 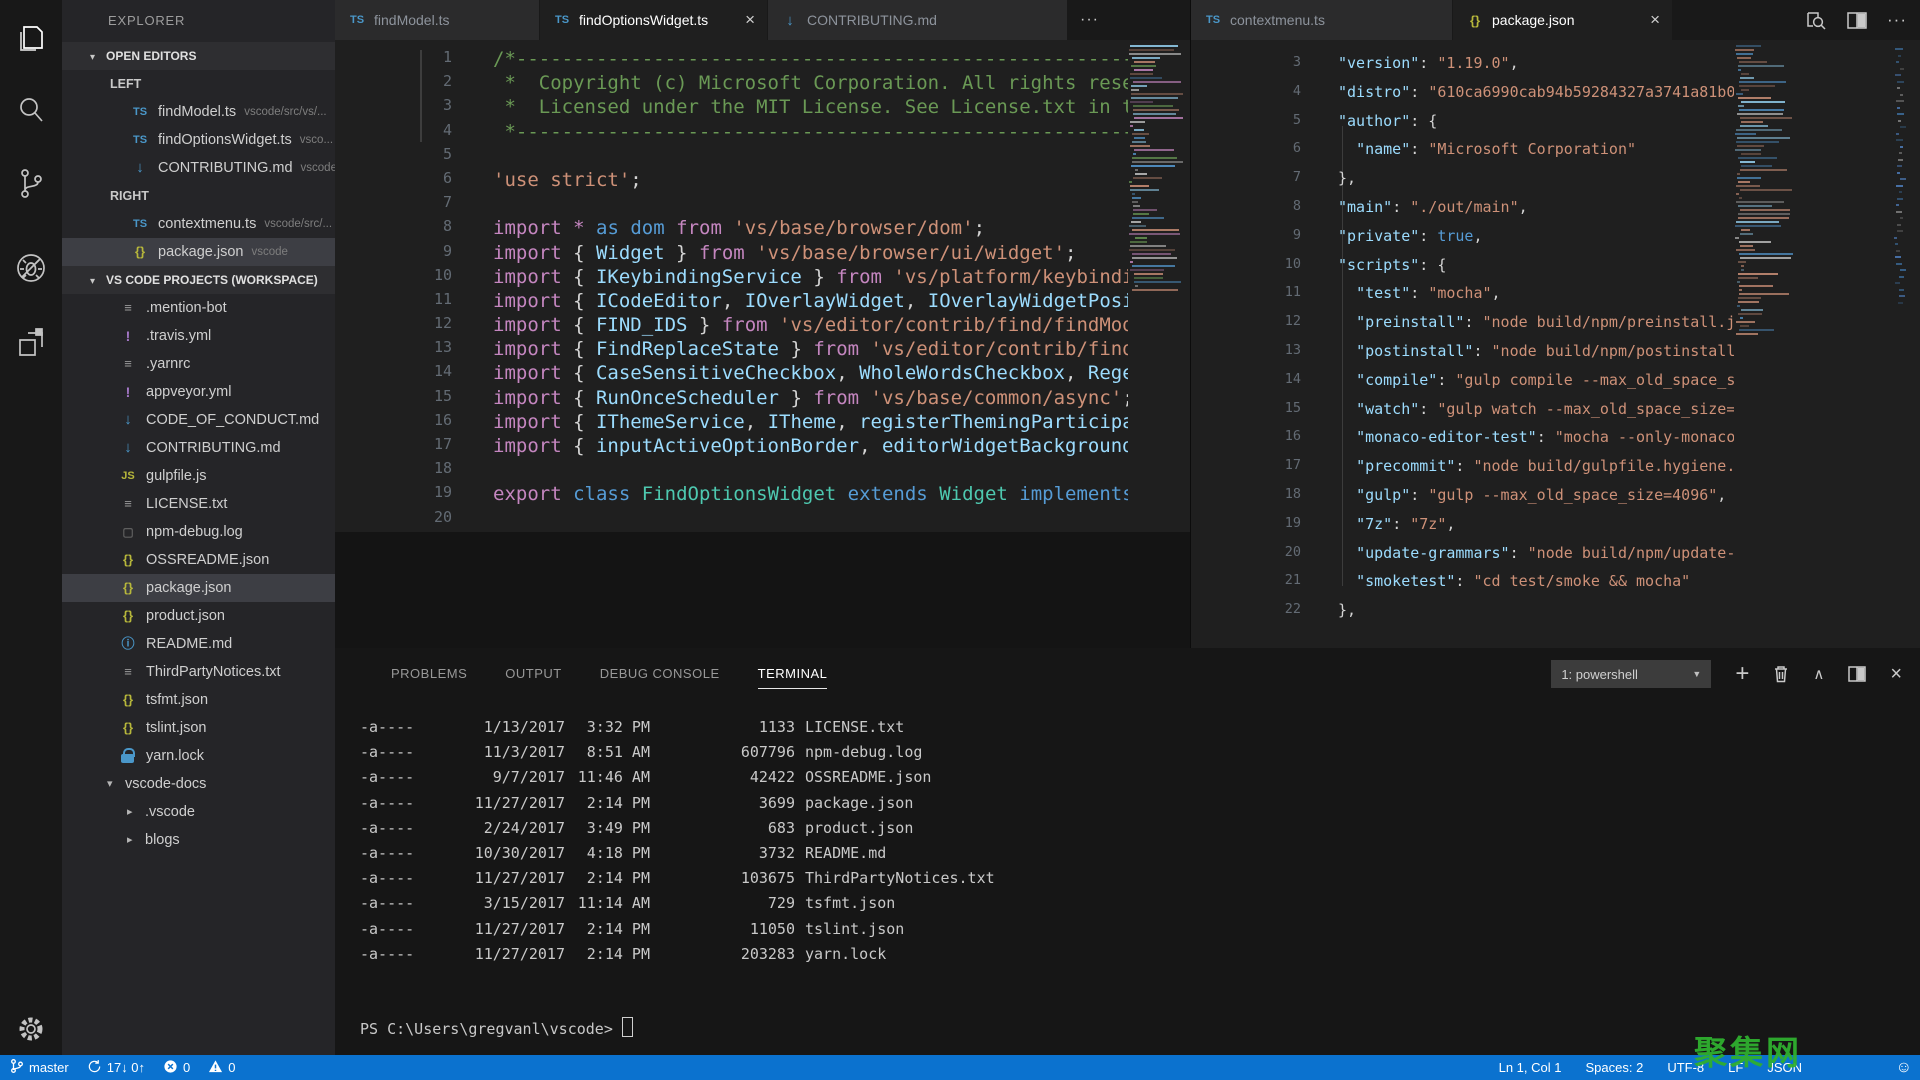 What do you see at coordinates (31, 184) in the screenshot?
I see `source-control-icon` at bounding box center [31, 184].